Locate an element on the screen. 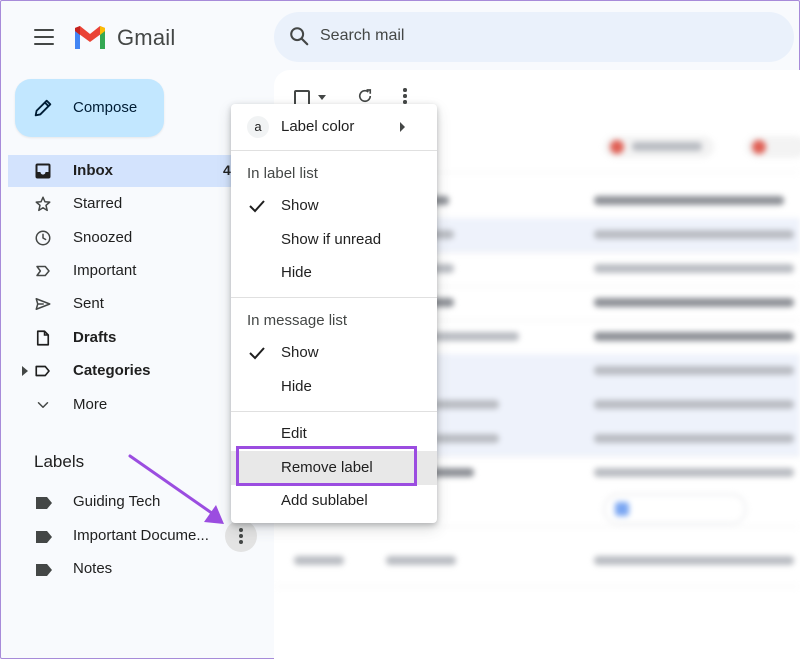 Image resolution: width=800 pixels, height=659 pixels. label-item-notes: Notes is located at coordinates (127, 569).